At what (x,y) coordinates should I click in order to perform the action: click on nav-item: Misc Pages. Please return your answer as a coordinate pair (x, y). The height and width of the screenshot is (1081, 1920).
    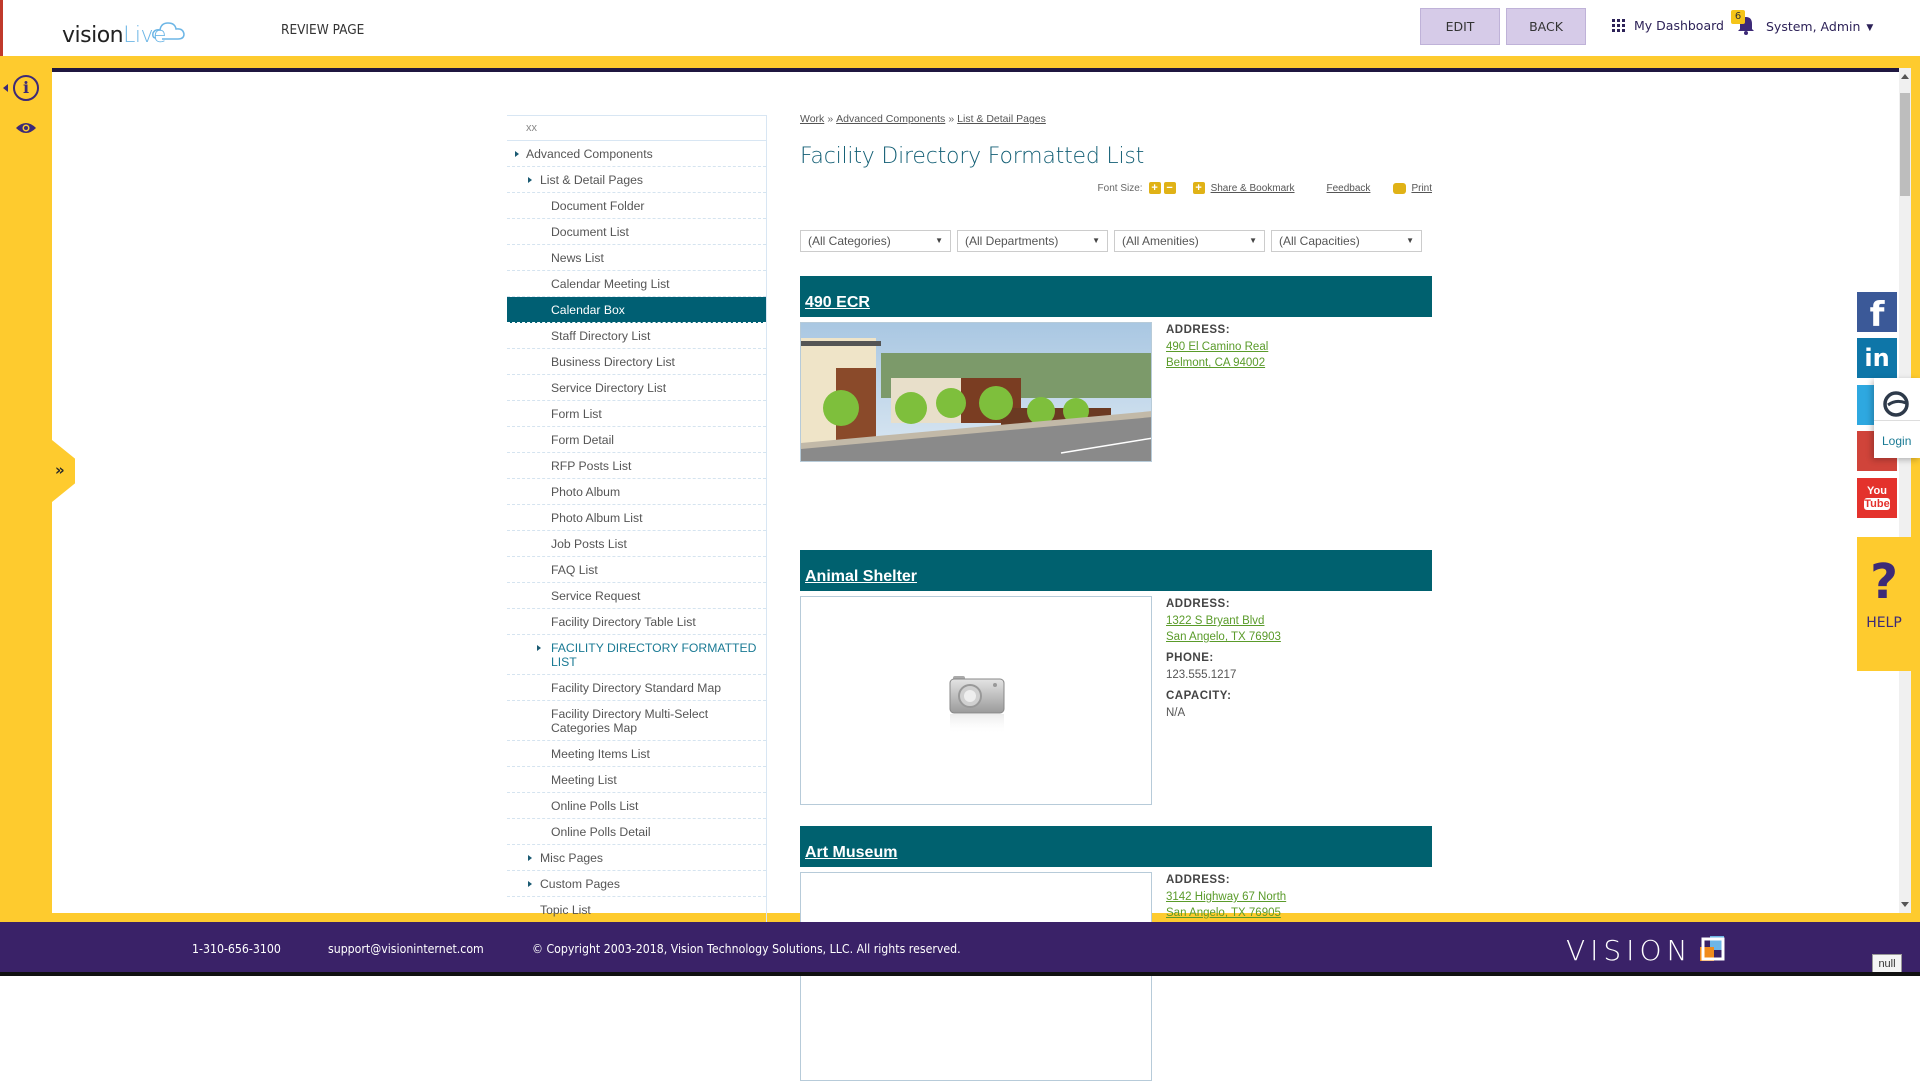
    Looking at the image, I should click on (636, 858).